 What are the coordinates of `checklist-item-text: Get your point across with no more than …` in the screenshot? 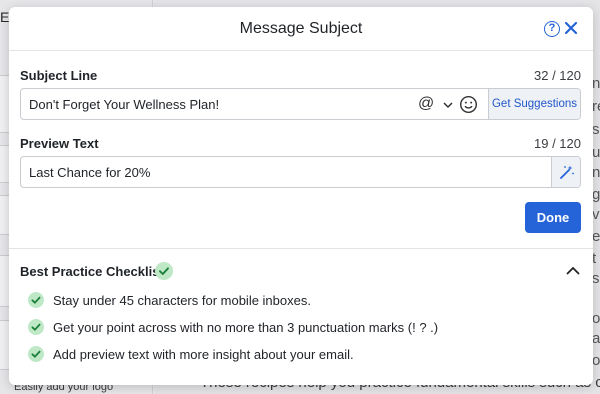 It's located at (246, 327).